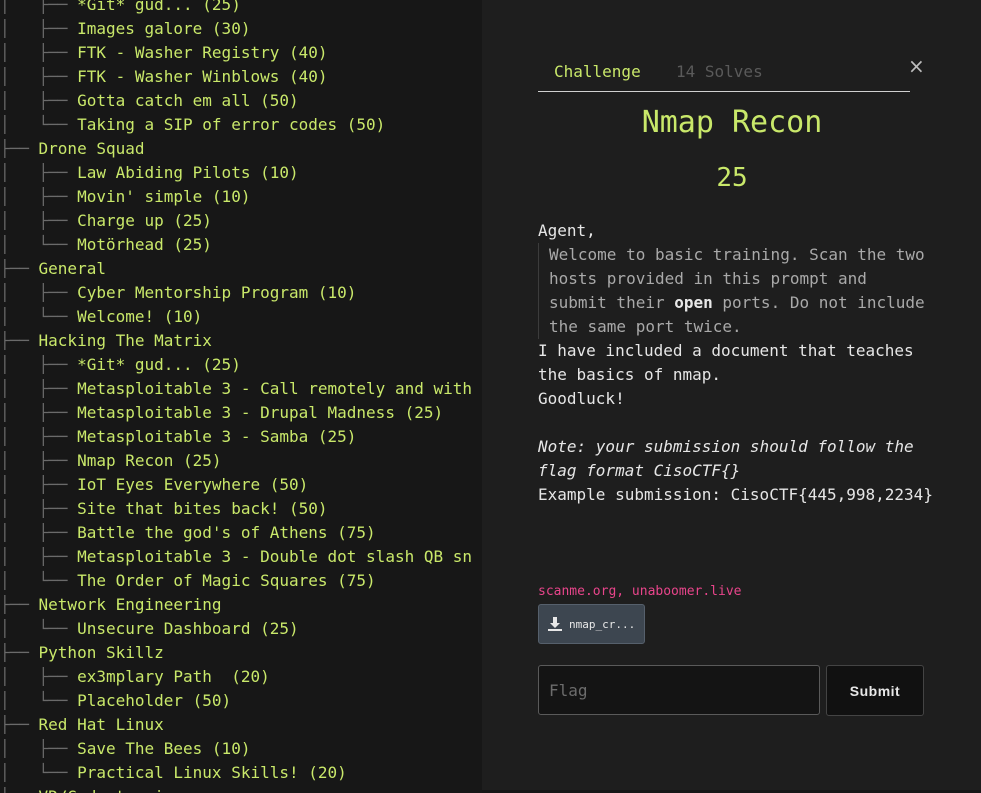 This screenshot has height=793, width=981. I want to click on target-hosts: scanme.org, unaboomer.live, so click(640, 591).